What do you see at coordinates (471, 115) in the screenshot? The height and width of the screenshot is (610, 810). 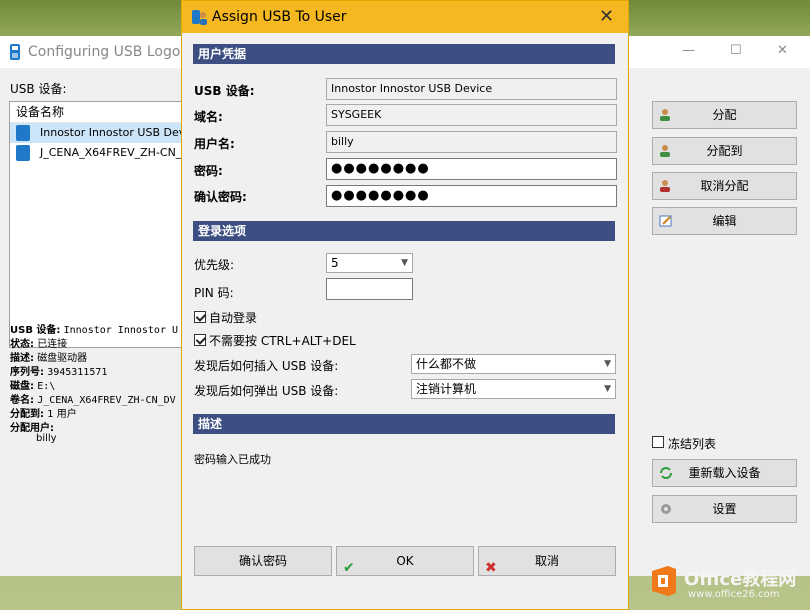 I see `domain-field: SYSGEEK` at bounding box center [471, 115].